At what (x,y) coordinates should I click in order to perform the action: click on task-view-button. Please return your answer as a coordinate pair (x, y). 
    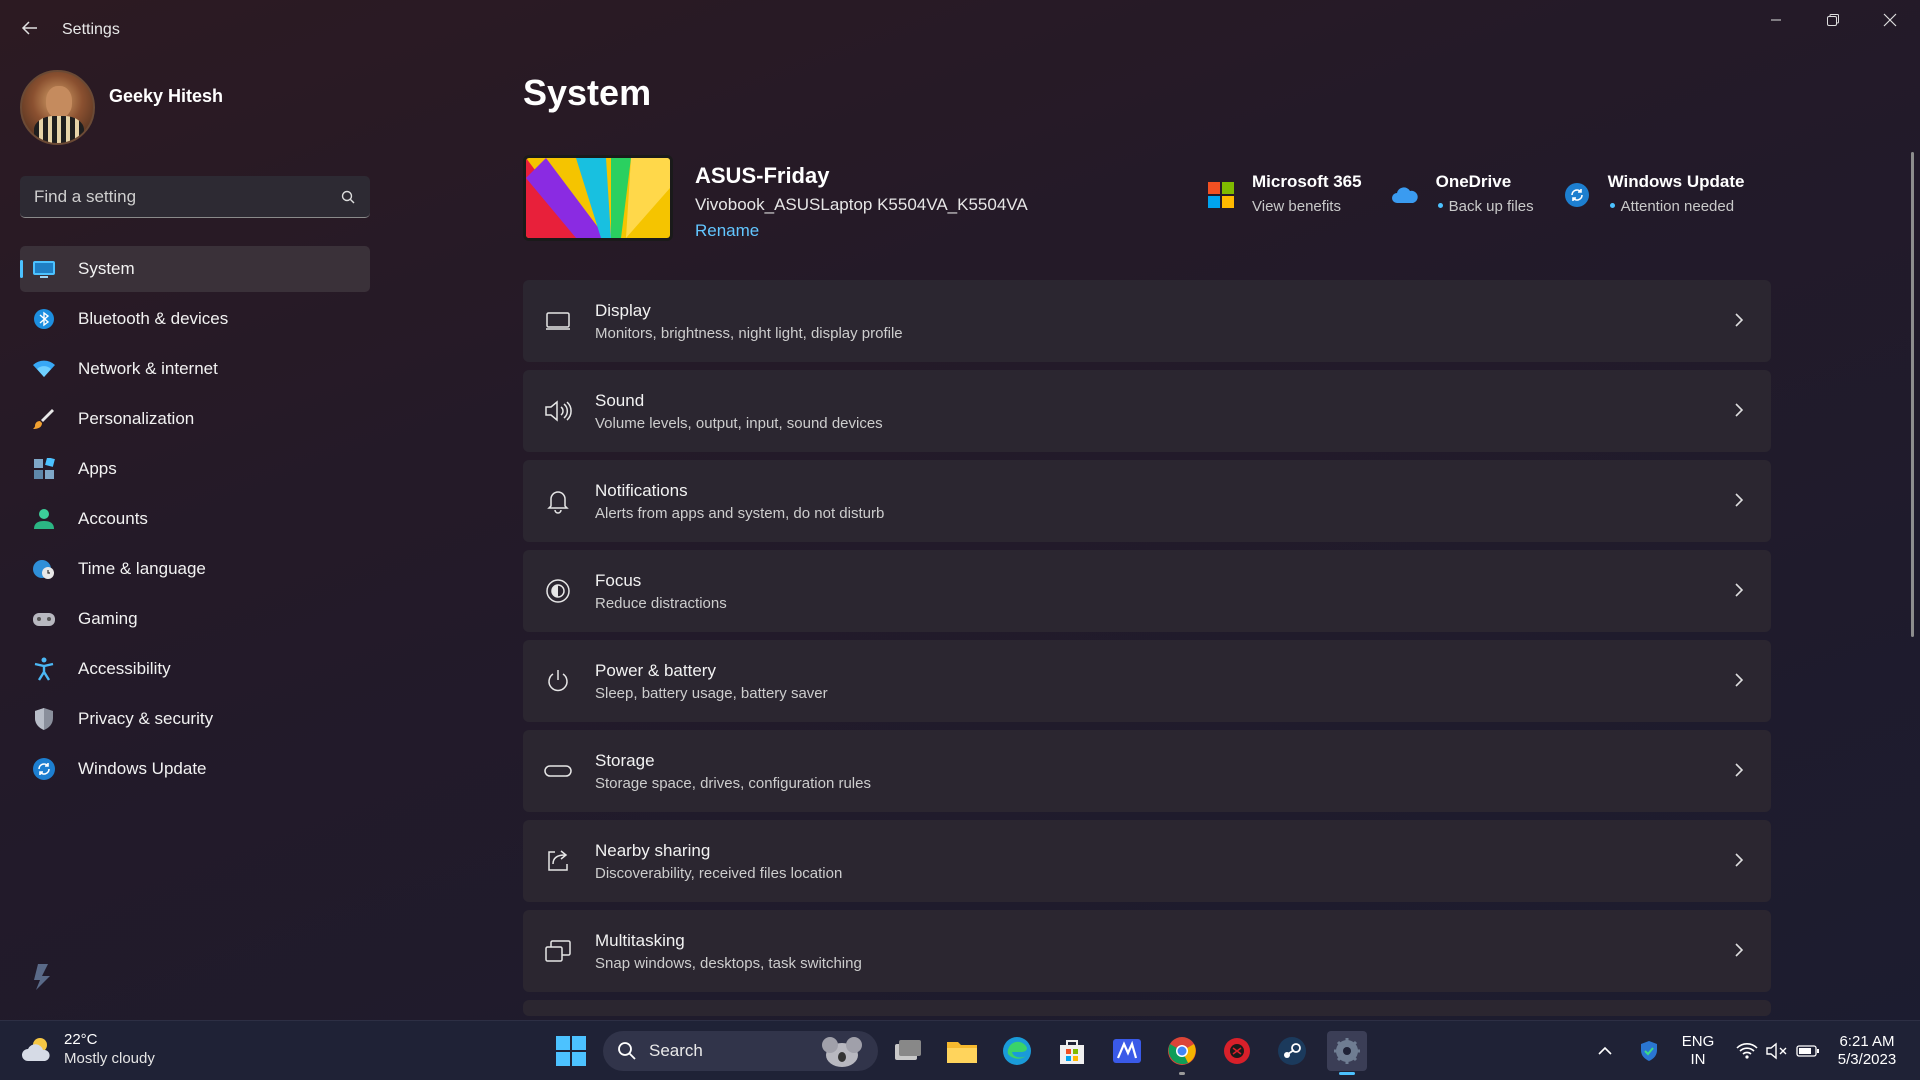
    Looking at the image, I should click on (908, 1051).